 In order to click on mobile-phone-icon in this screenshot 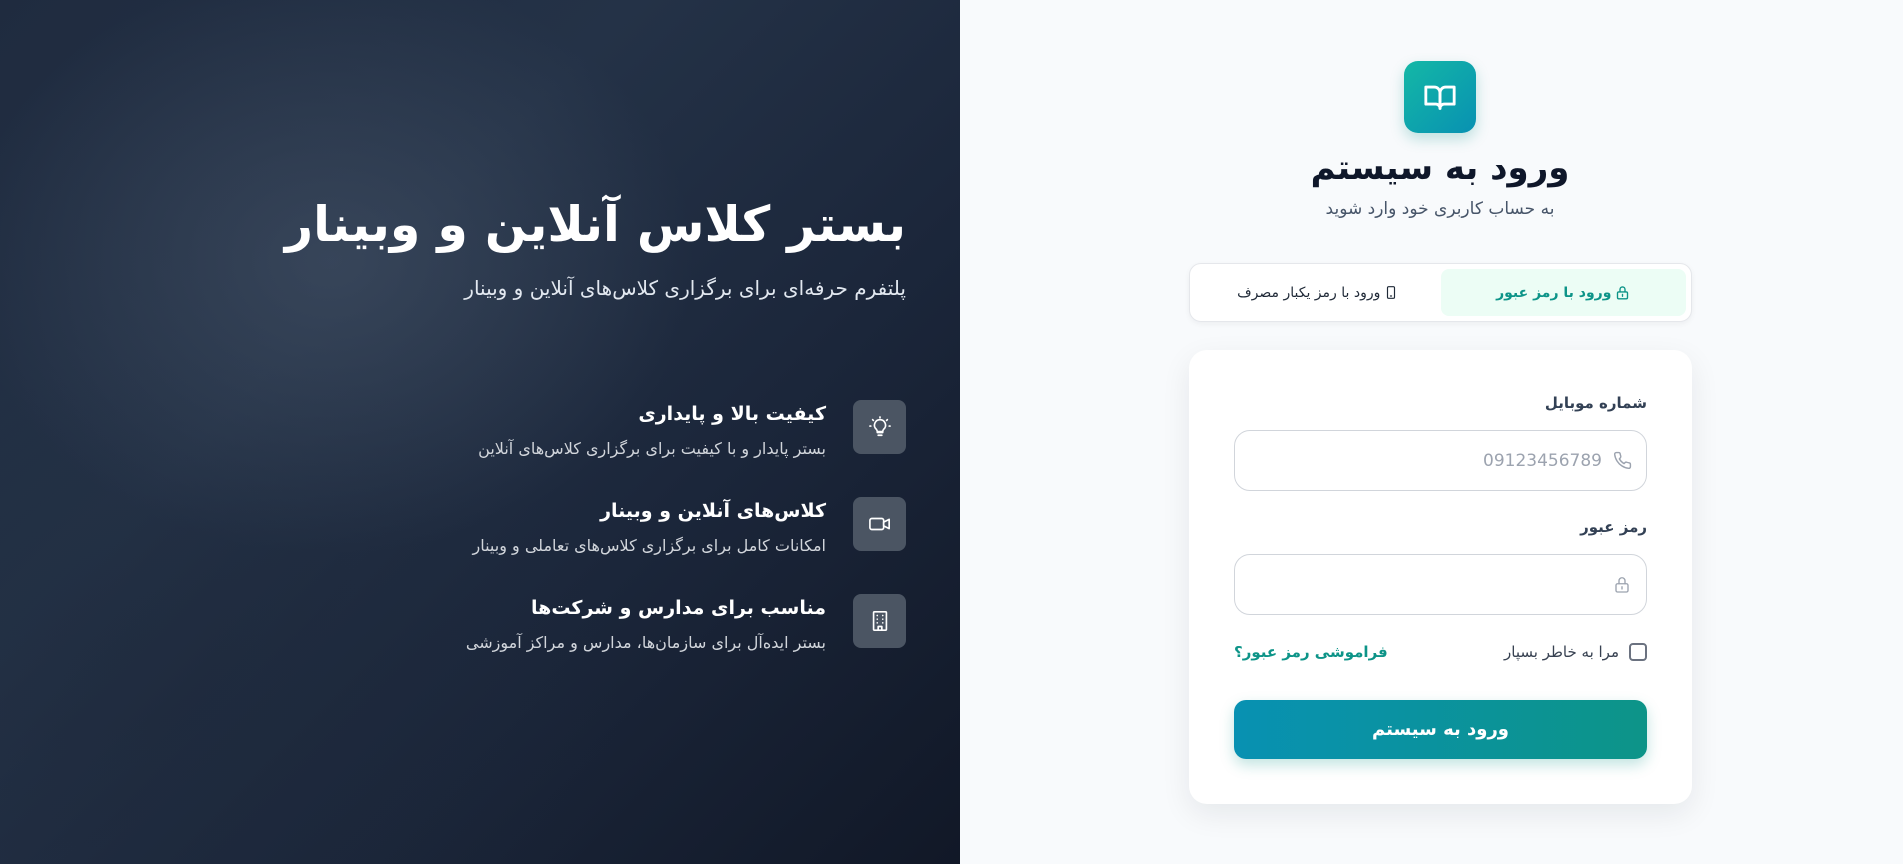, I will do `click(1391, 292)`.